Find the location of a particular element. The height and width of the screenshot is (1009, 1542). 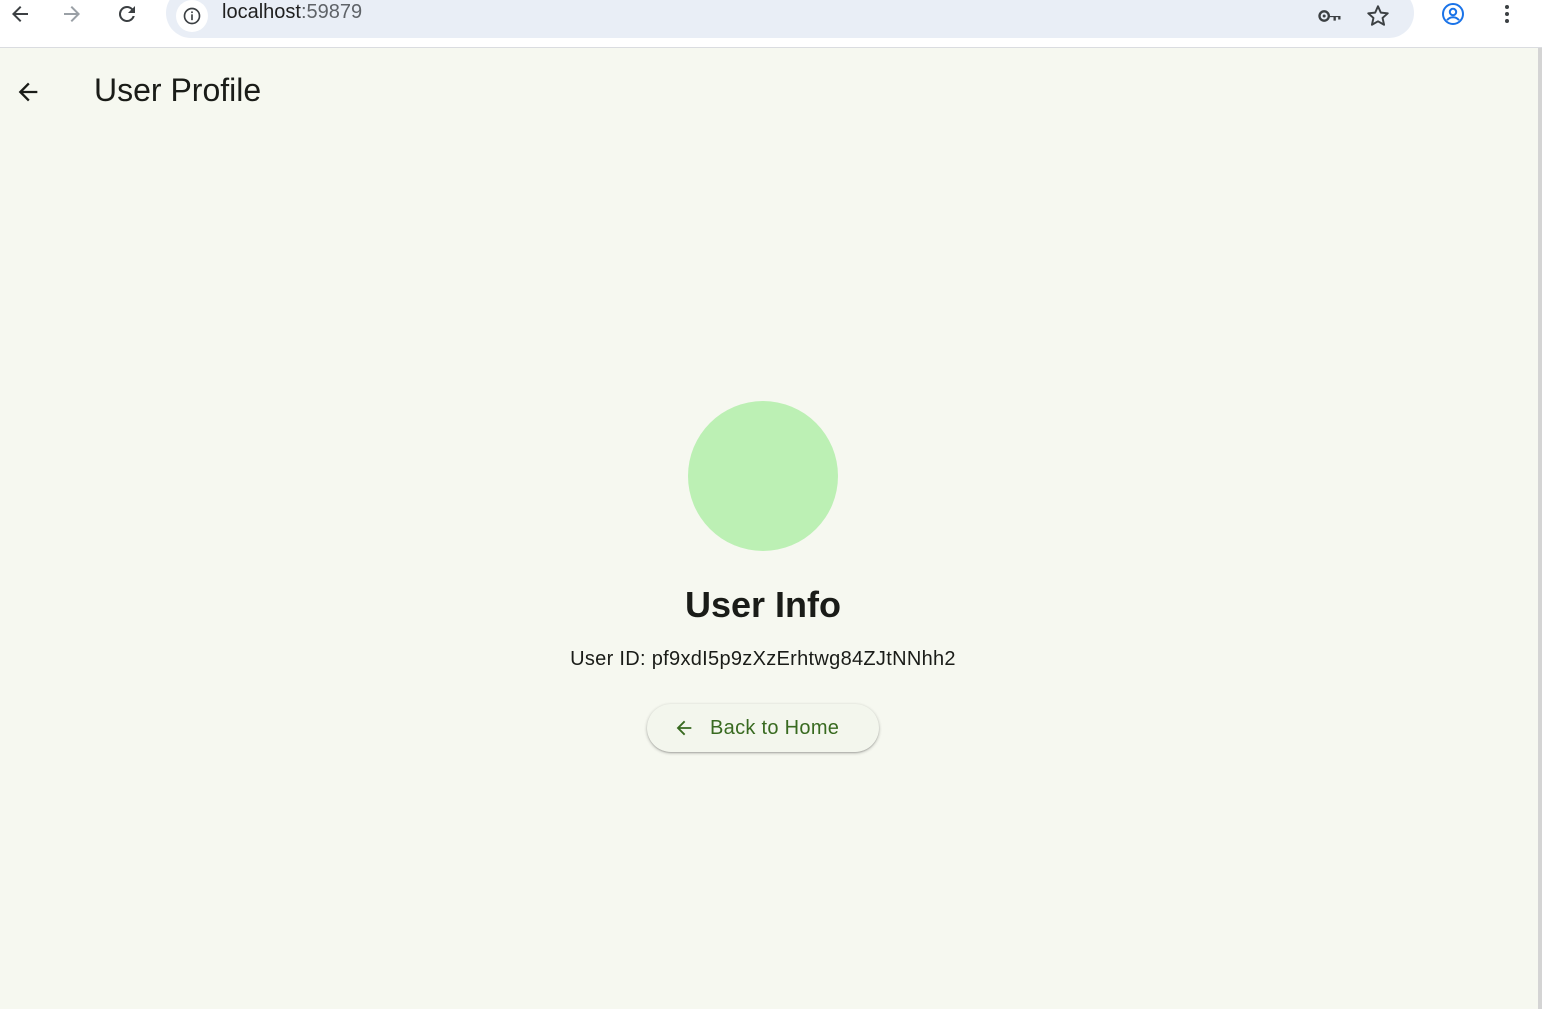

user-id-text: User ID: pf9xdI5p9zXzErhtwg84ZJtNNhh2 is located at coordinates (763, 659).